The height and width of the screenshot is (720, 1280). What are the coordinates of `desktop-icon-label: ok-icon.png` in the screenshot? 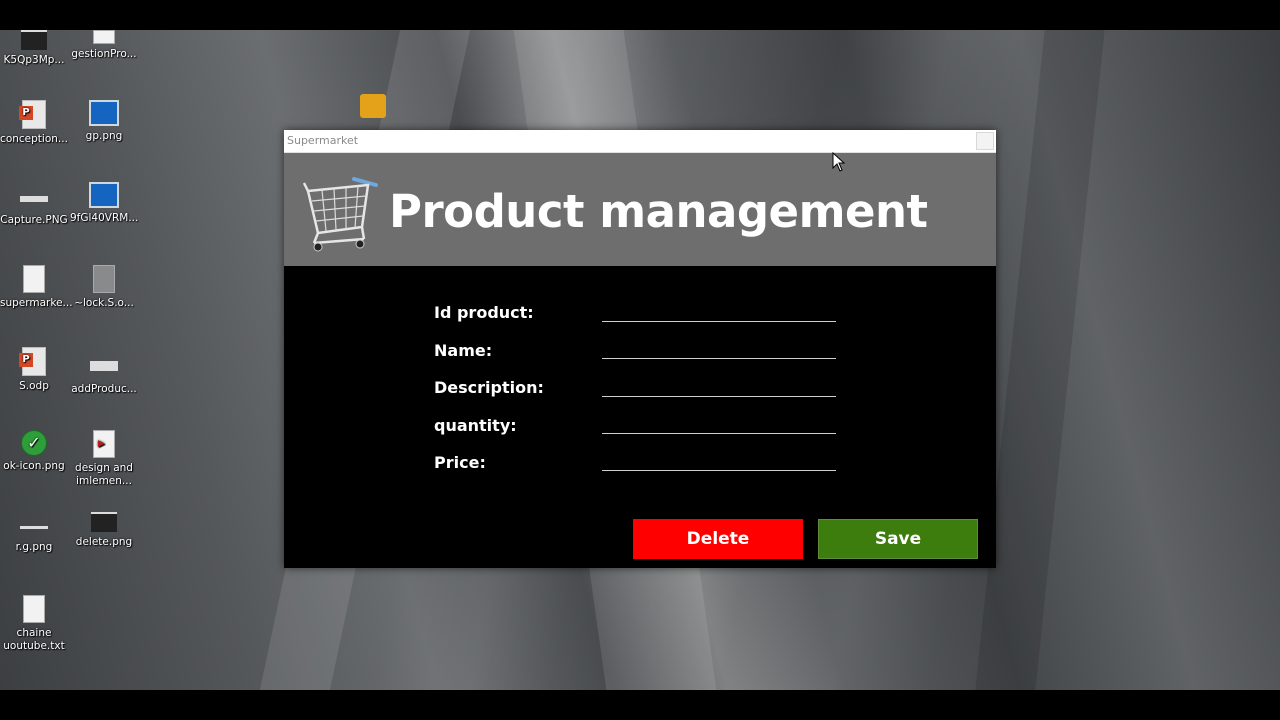 It's located at (34, 466).